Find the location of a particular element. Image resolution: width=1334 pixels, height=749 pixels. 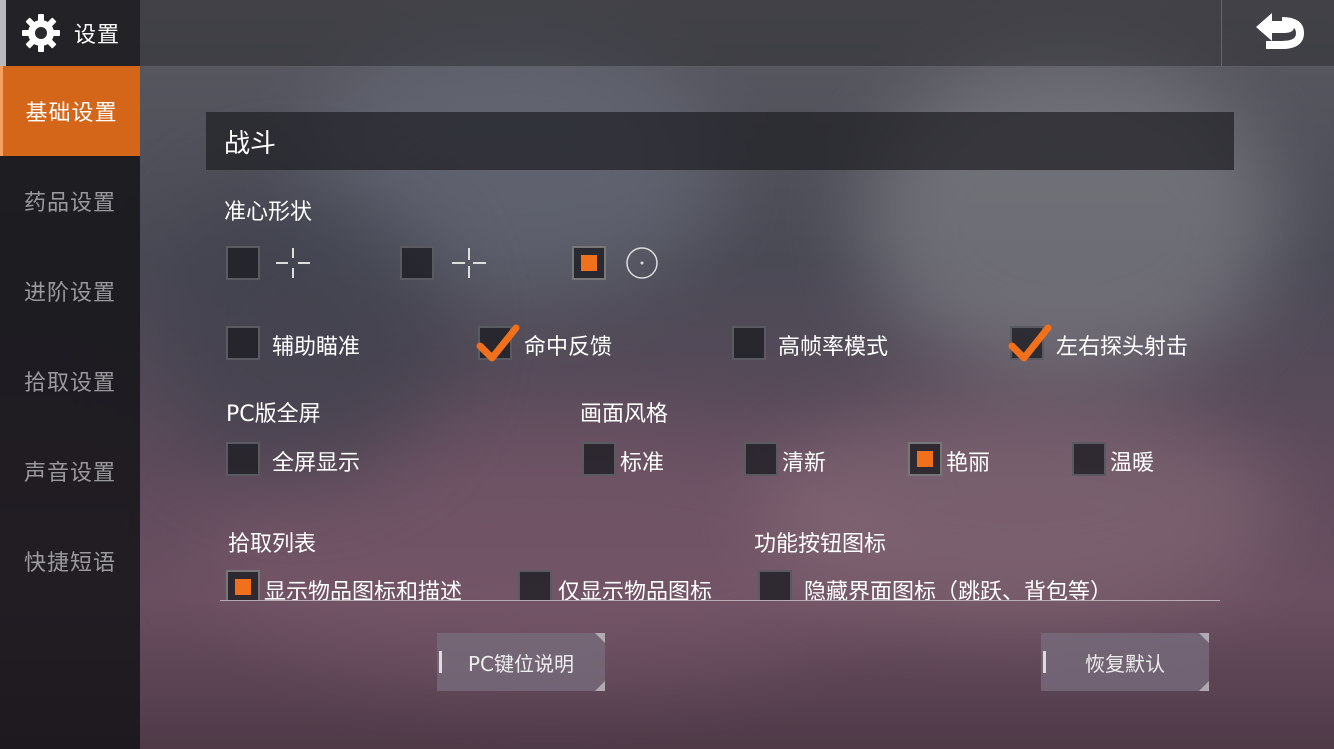

fullscreen-option-label: 全屏显示 is located at coordinates (316, 463).